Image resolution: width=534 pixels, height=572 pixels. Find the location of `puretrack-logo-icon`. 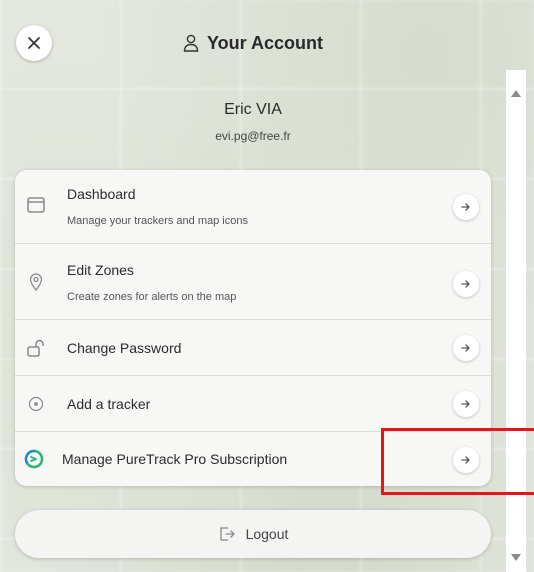

puretrack-logo-icon is located at coordinates (34, 459).